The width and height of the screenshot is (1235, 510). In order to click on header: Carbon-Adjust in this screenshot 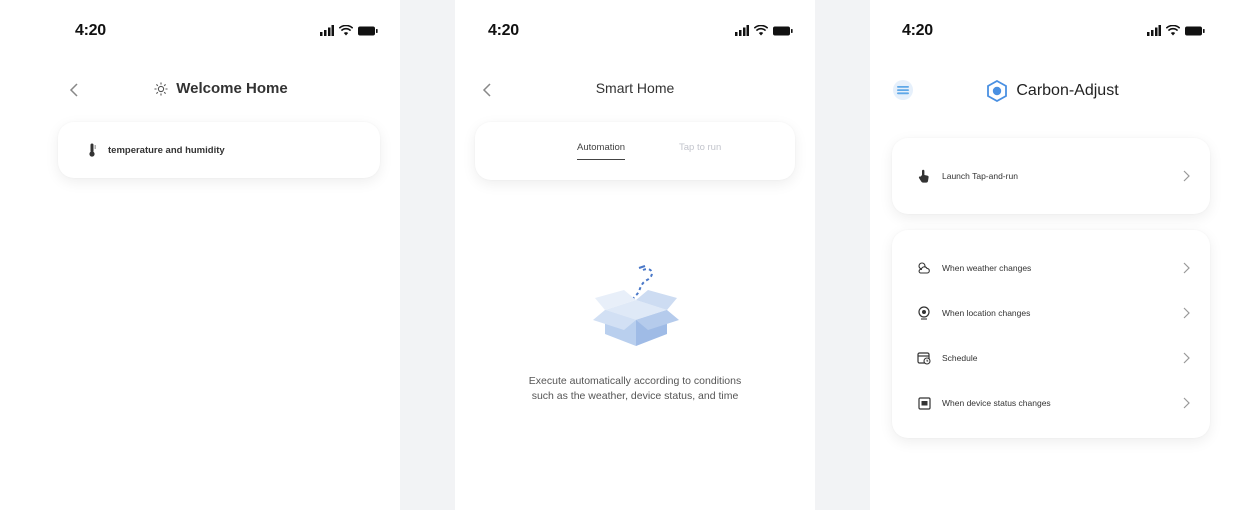, I will do `click(1052, 90)`.